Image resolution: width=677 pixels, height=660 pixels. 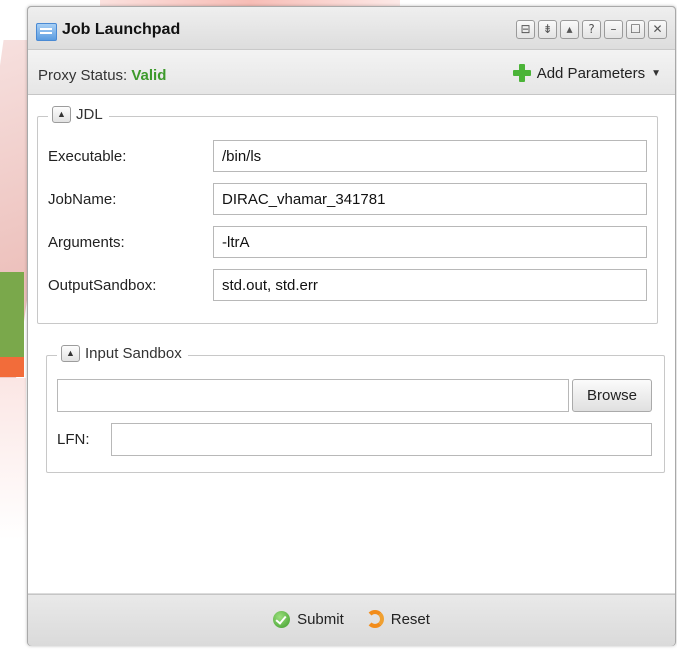 I want to click on plus-icon, so click(x=521, y=73).